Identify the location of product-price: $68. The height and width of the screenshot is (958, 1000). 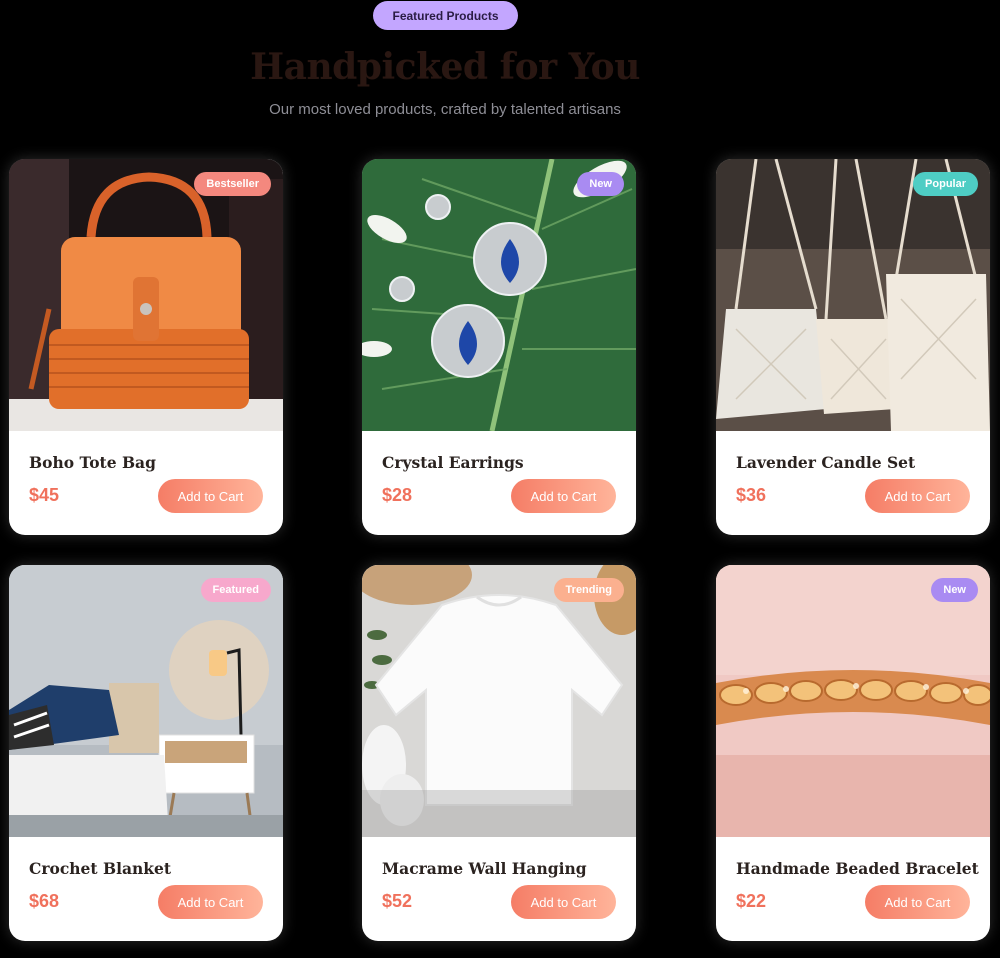
(44, 901).